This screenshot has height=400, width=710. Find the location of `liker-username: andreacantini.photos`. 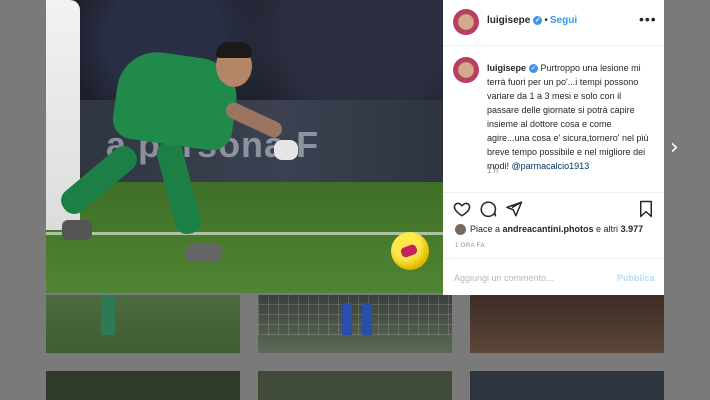

liker-username: andreacantini.photos is located at coordinates (548, 229).